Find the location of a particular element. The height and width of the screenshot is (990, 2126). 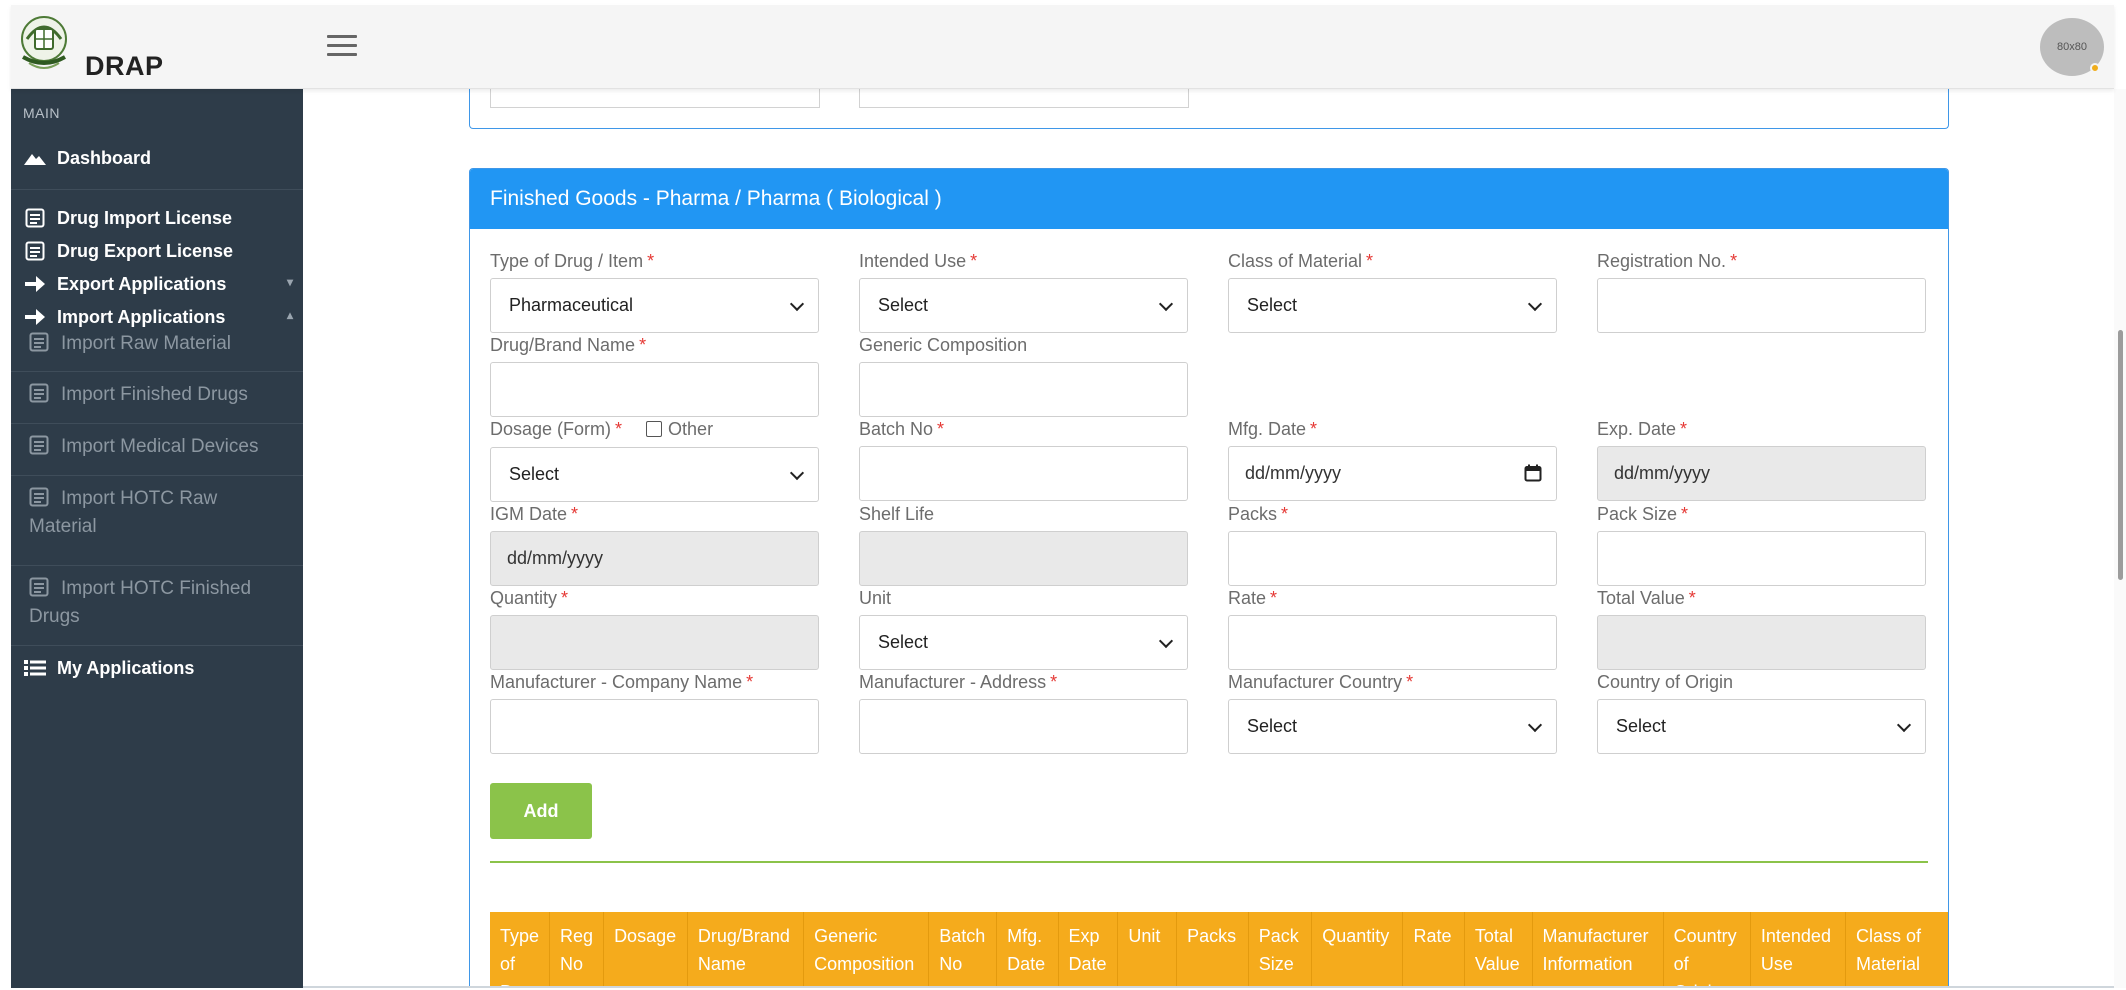

column-header-pack-size: Pack Size is located at coordinates (1280, 950).